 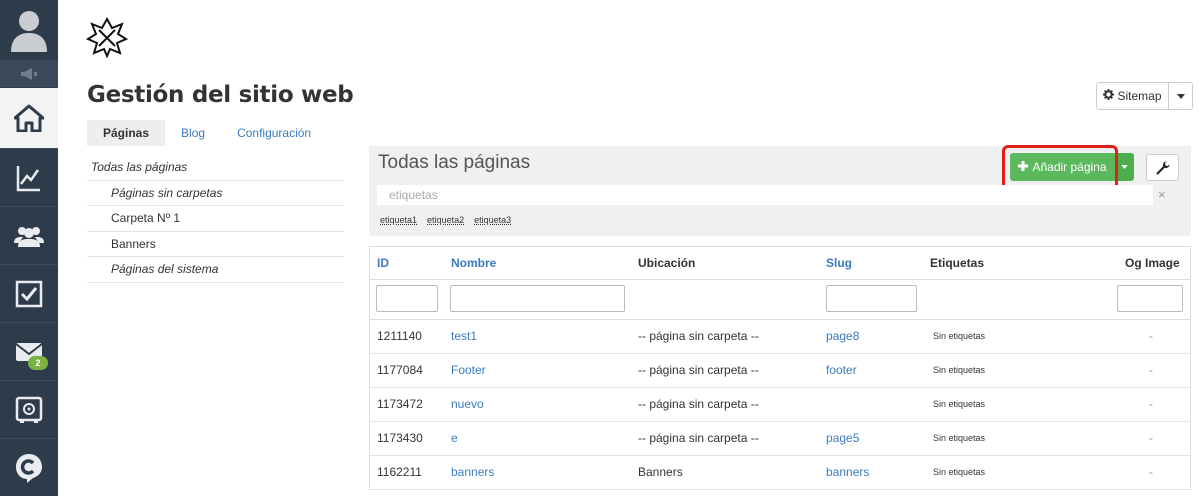 I want to click on cell-nombre-link: banners, so click(x=472, y=472).